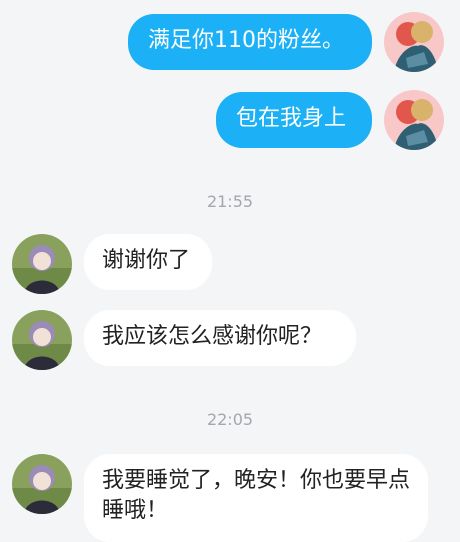 The image size is (460, 542). I want to click on outgoing-message-bubble: 满足你110的粉丝。, so click(250, 42).